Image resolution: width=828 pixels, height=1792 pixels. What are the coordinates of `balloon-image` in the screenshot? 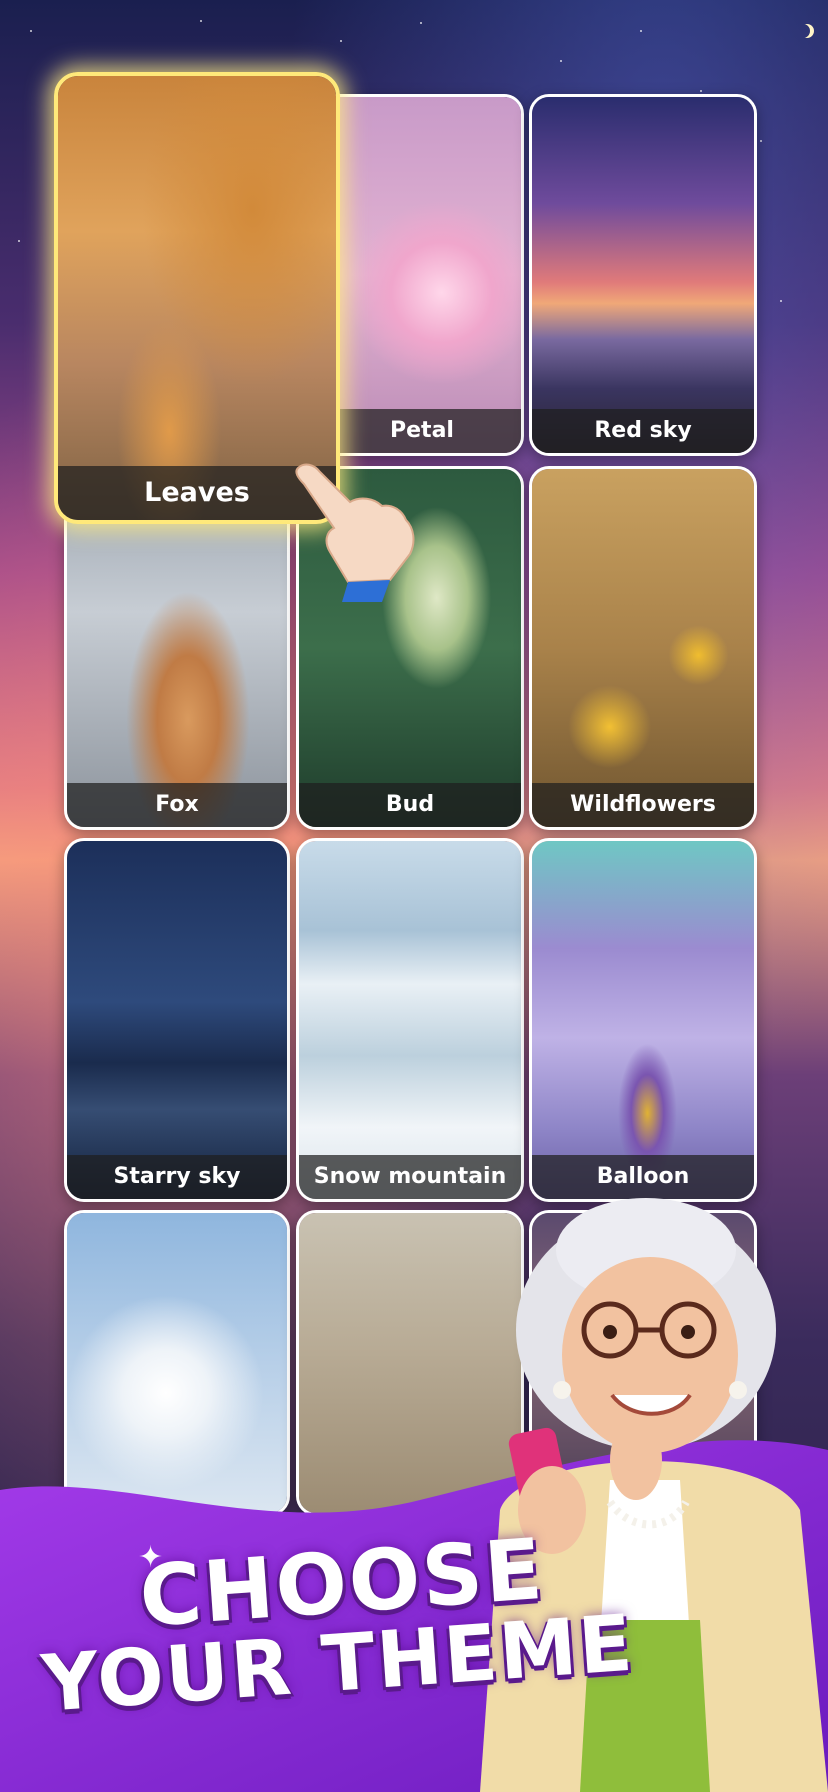 It's located at (643, 1020).